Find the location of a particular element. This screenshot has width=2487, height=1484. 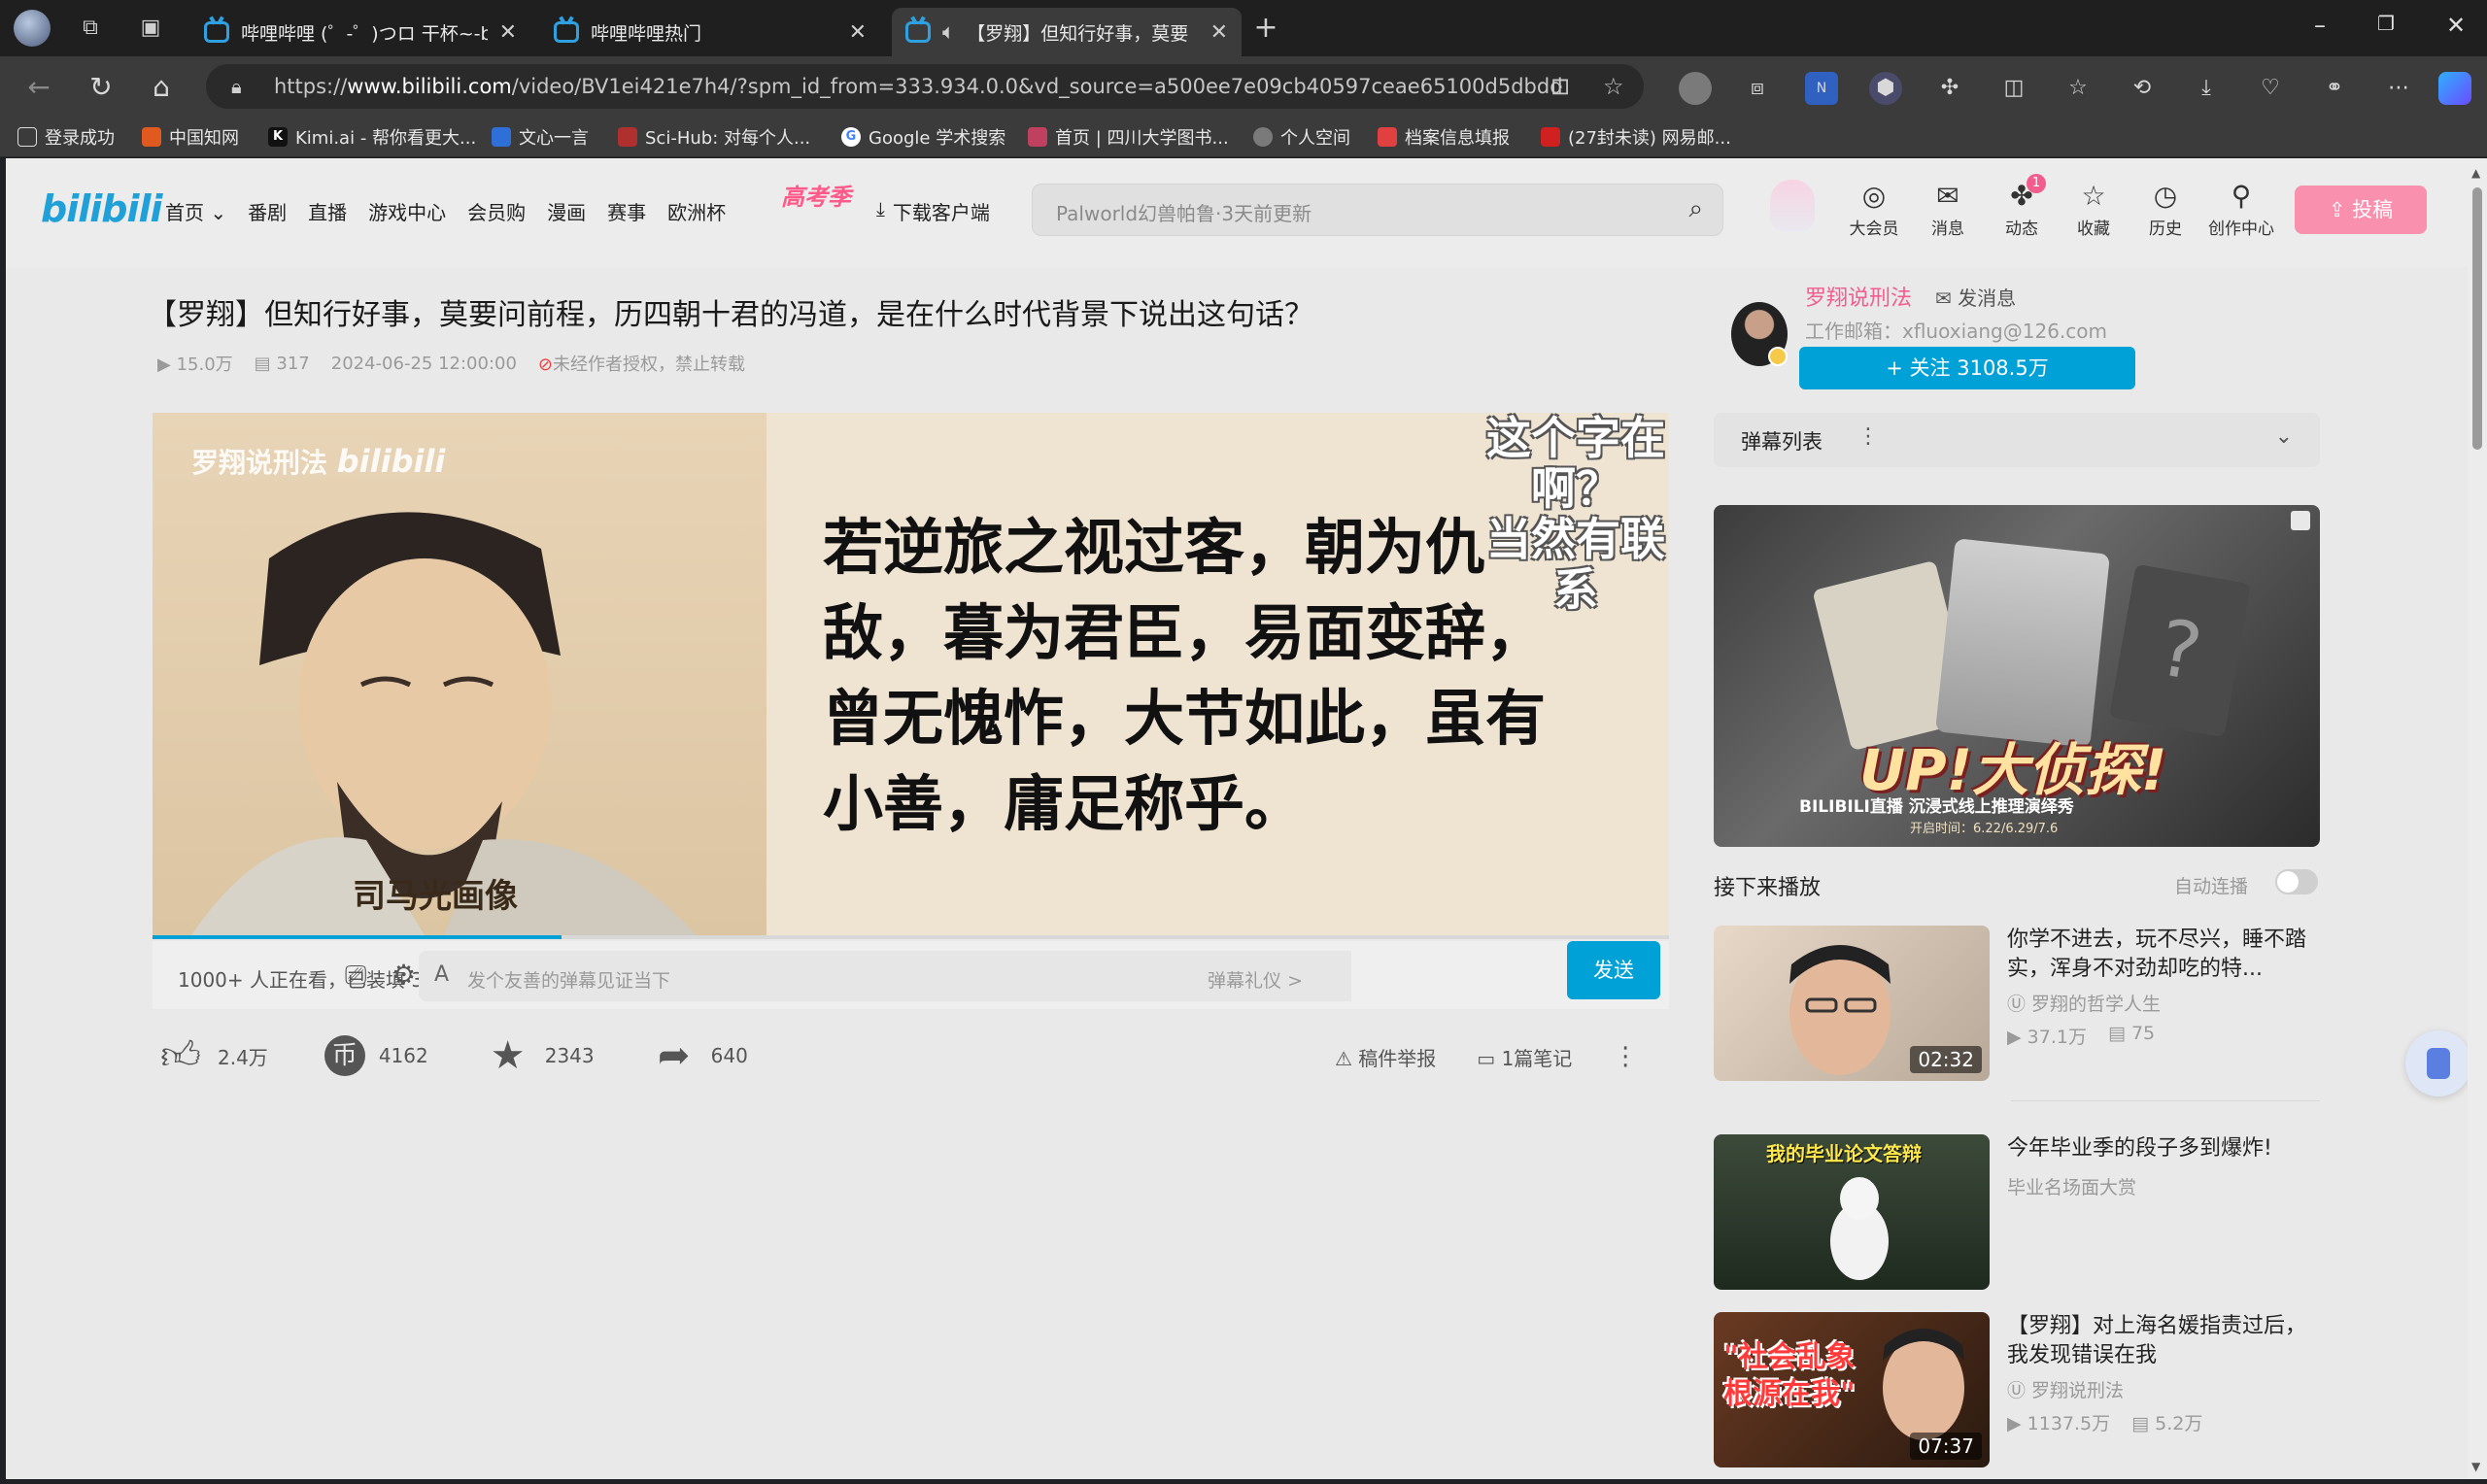

bookmark-item: 文心一言 is located at coordinates (540, 137).